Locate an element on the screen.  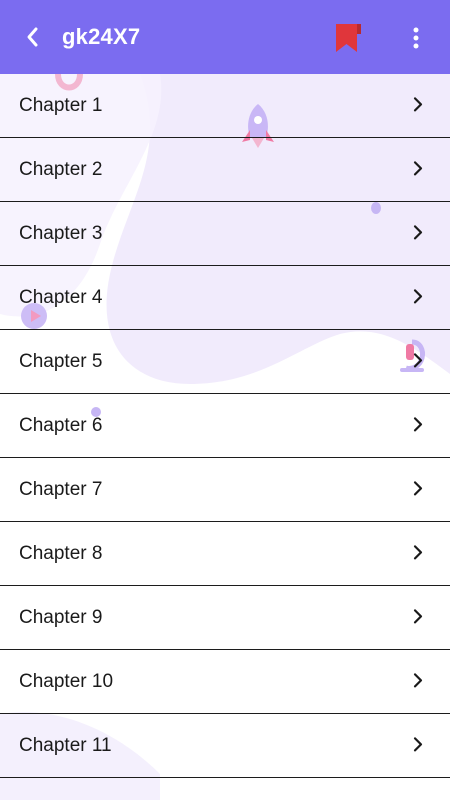
chapter-list-item: Chapter 4 is located at coordinates (225, 298).